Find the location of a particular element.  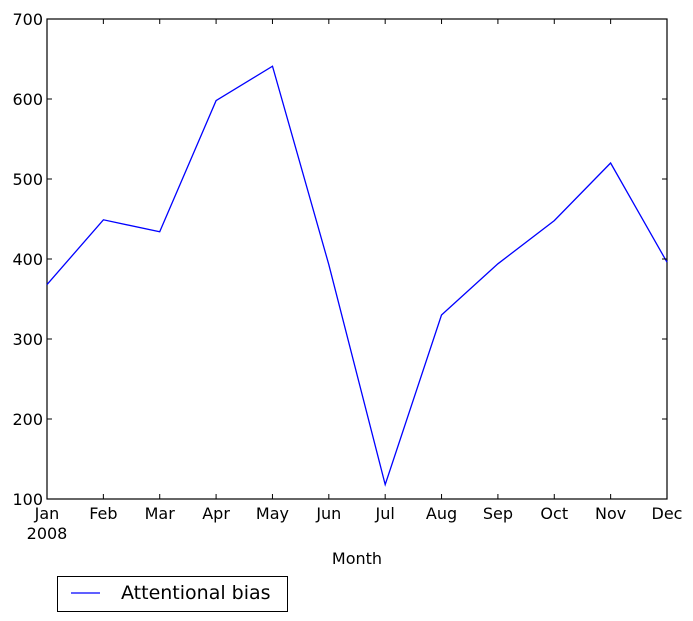

x-tick-label: Aug is located at coordinates (441, 513).